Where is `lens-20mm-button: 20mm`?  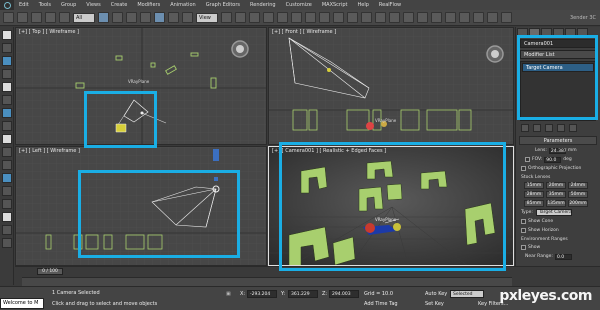
lens-20mm-button: 20mm is located at coordinates (556, 185).